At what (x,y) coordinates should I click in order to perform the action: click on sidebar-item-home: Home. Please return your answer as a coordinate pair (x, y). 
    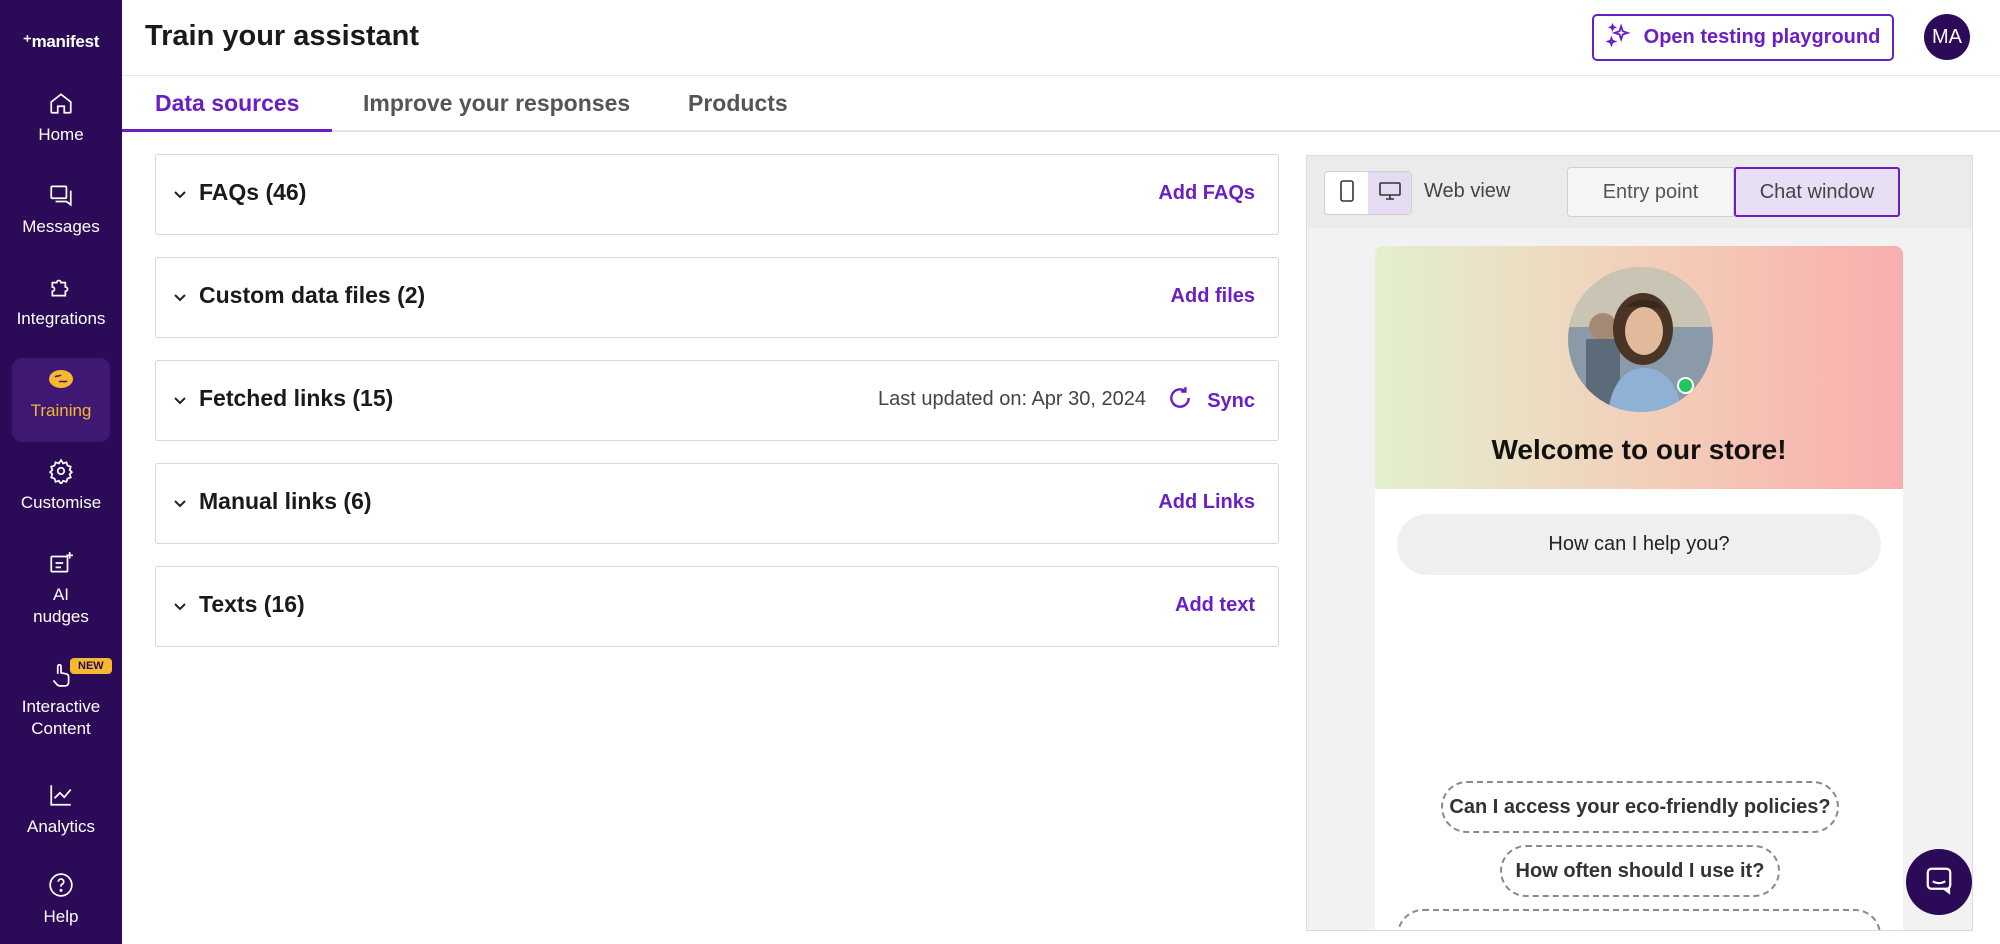
    Looking at the image, I should click on (61, 131).